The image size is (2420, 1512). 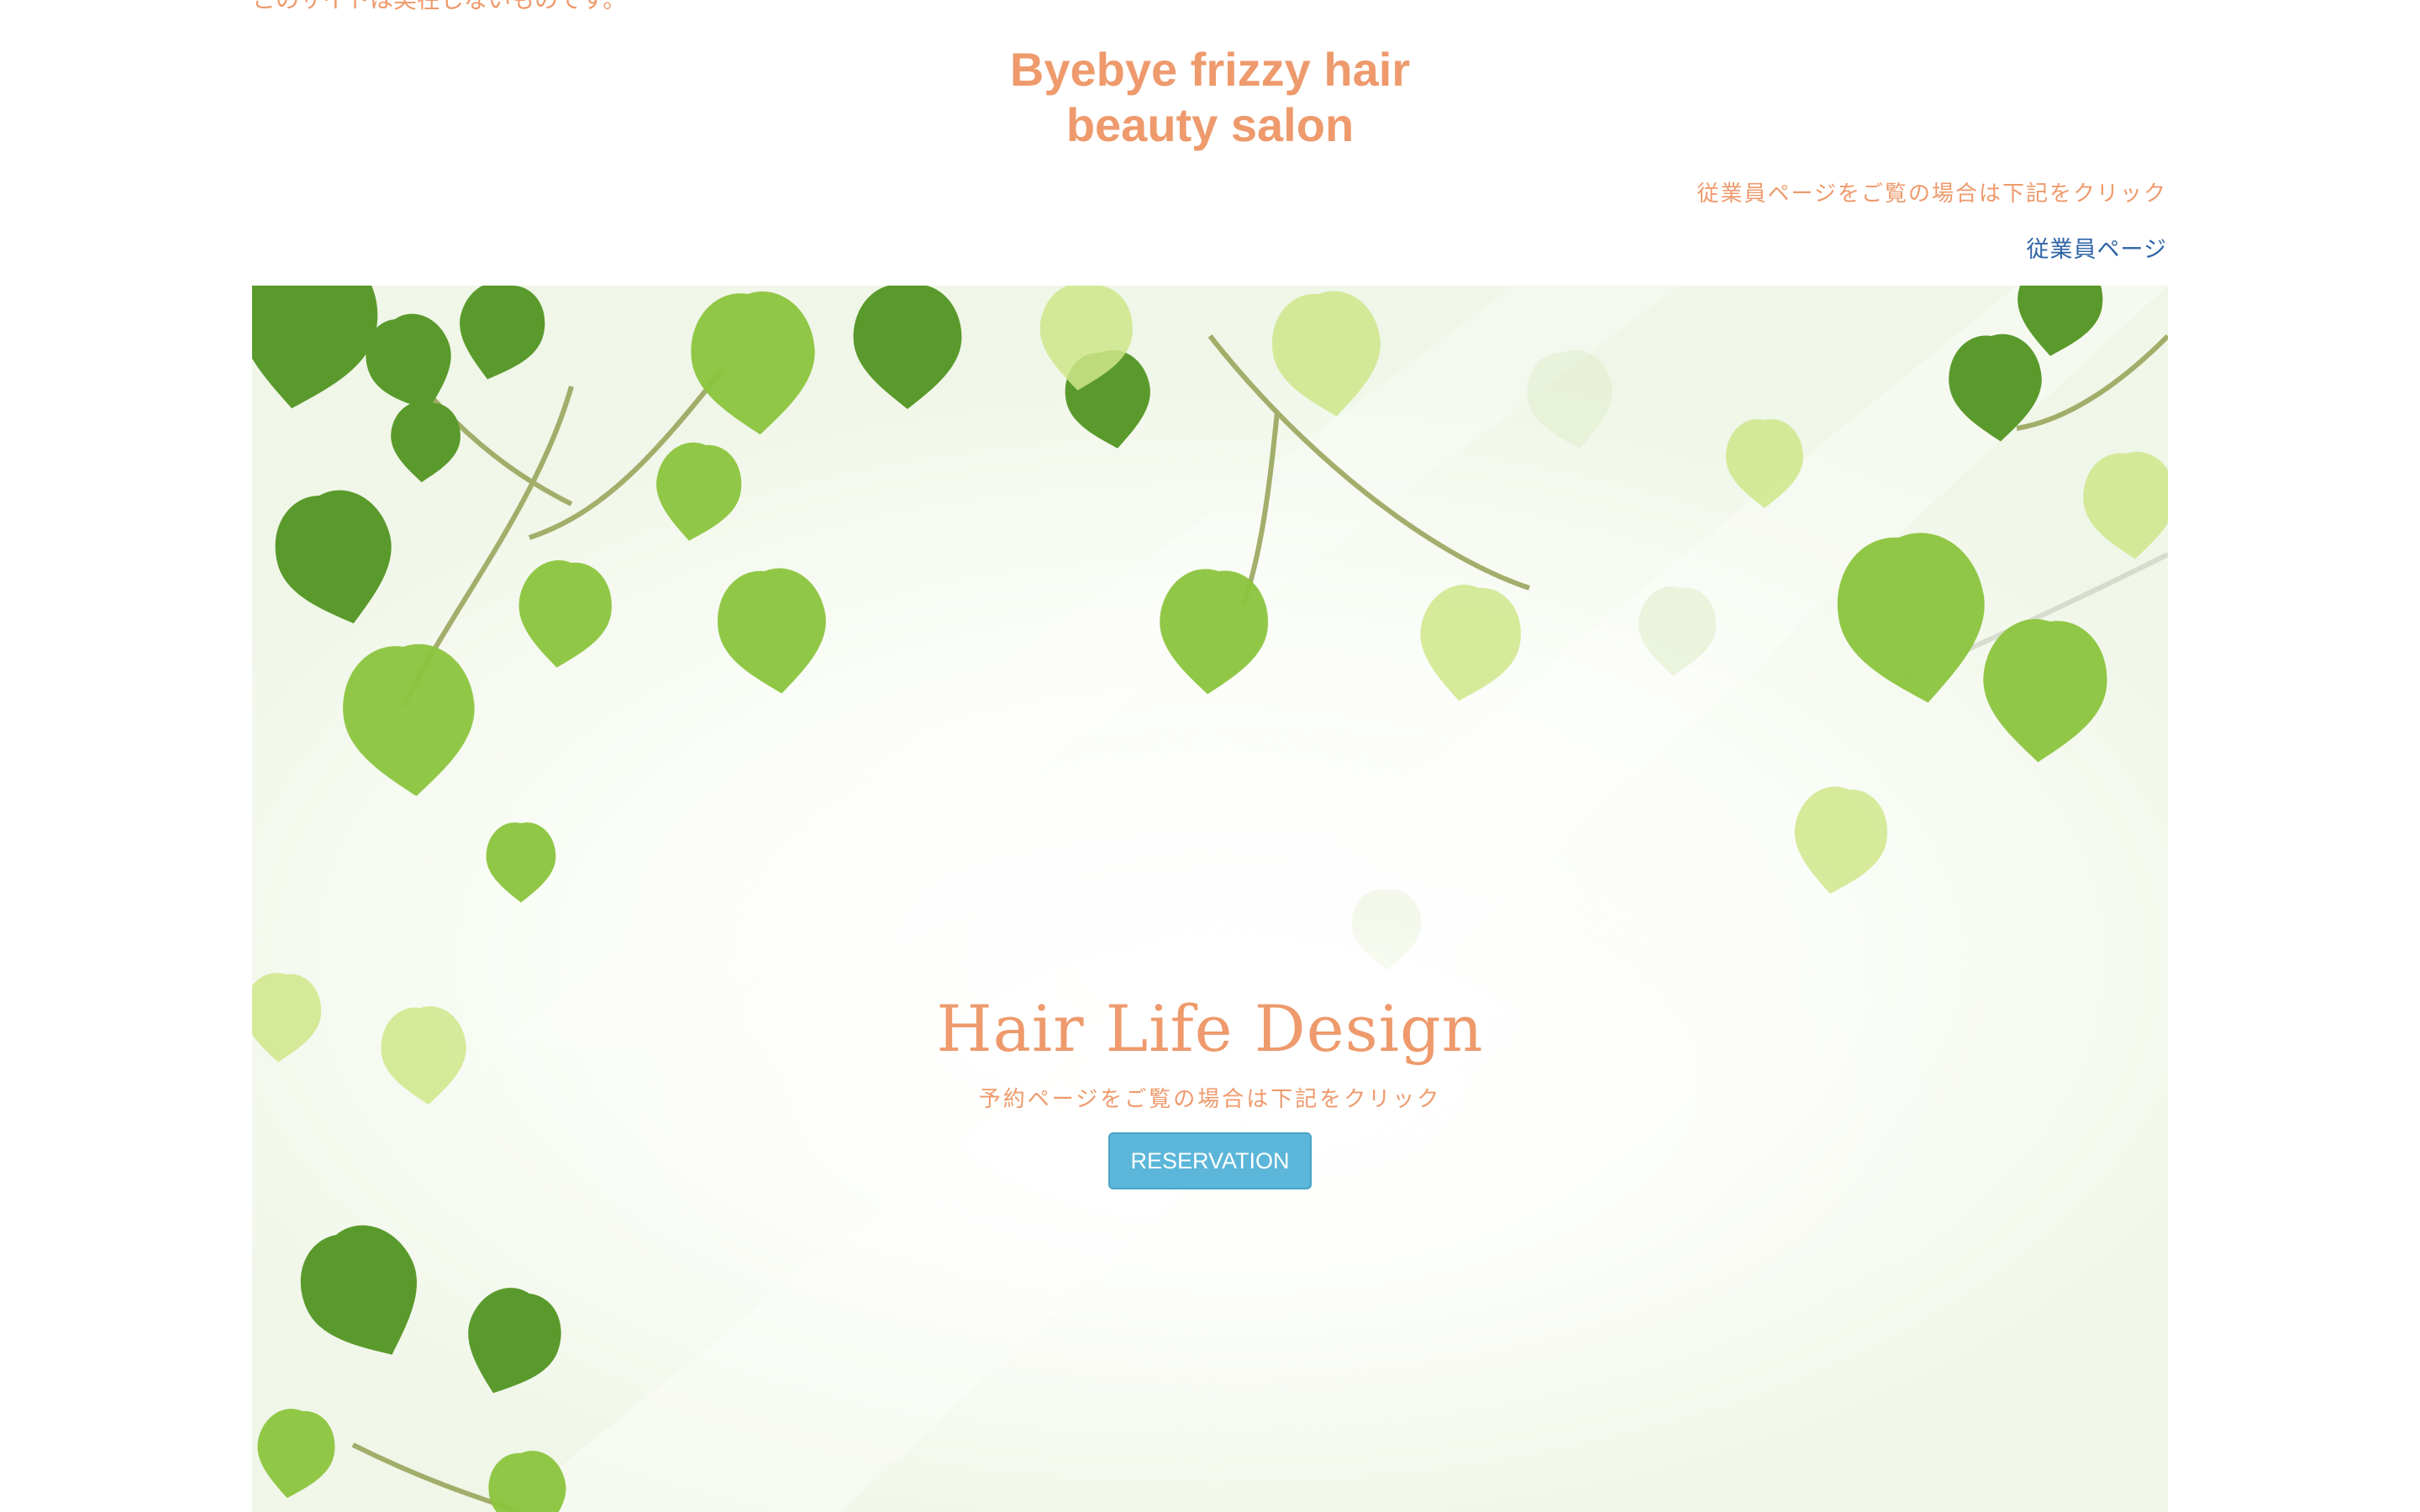 What do you see at coordinates (439, 7) in the screenshot?
I see `top-notice: このサイトは実在しないものです。` at bounding box center [439, 7].